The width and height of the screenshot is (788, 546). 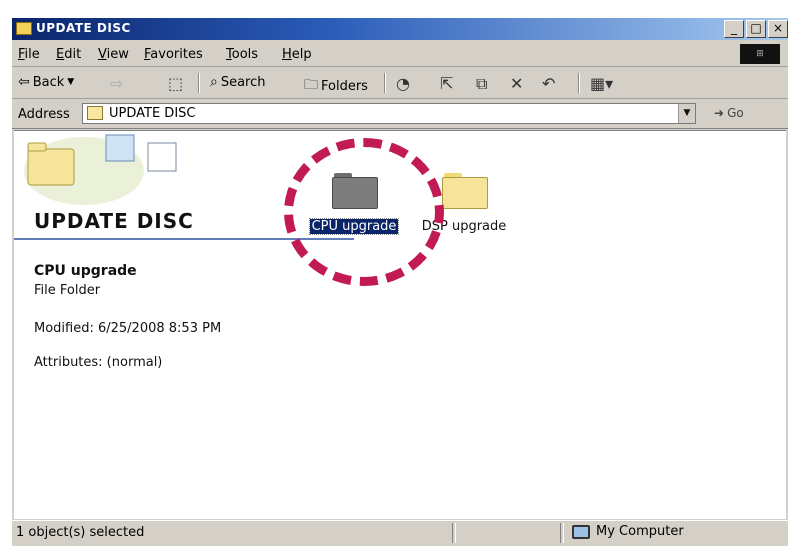 I want to click on history-icon: ◔, so click(x=403, y=83).